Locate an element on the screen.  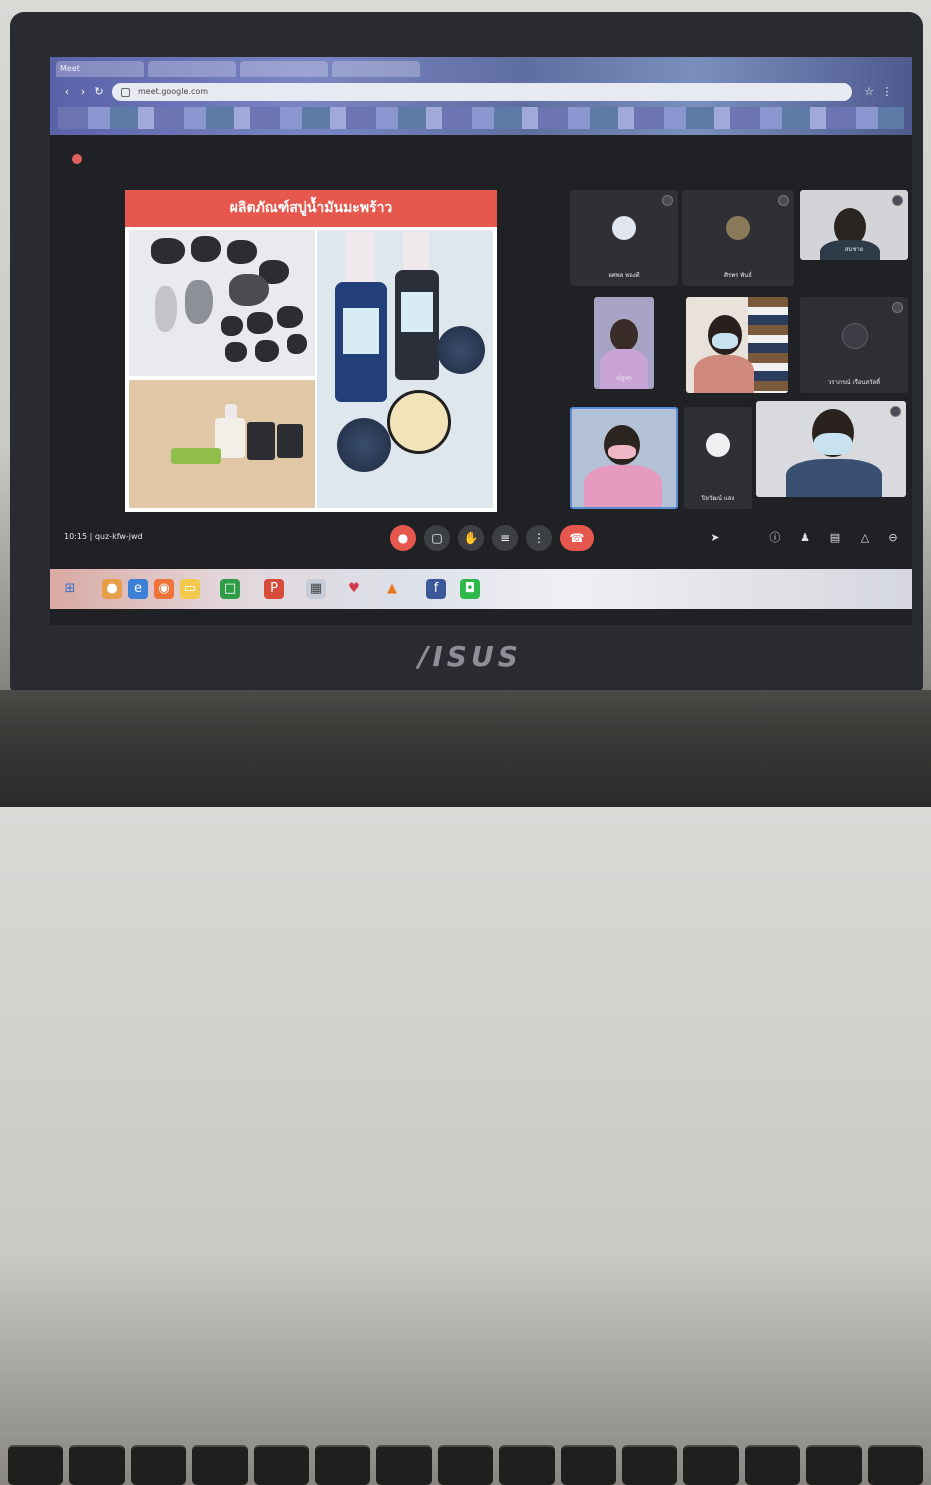
info-icon: ⓘ is located at coordinates (775, 538).